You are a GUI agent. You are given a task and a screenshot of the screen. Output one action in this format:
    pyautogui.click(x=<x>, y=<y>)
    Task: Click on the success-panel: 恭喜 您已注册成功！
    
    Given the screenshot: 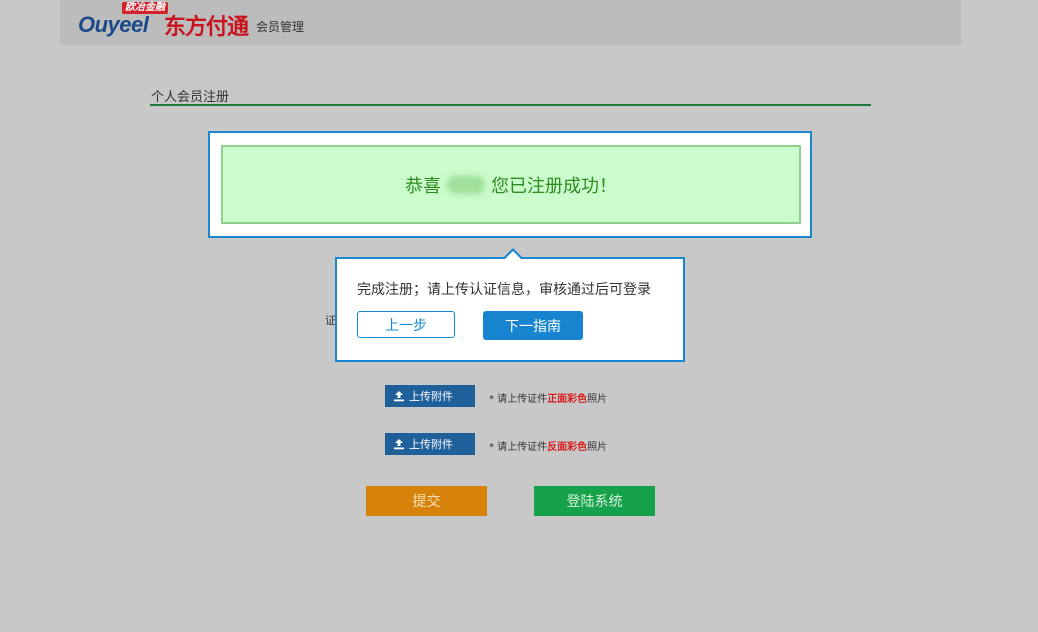 What is the action you would take?
    pyautogui.click(x=510, y=184)
    